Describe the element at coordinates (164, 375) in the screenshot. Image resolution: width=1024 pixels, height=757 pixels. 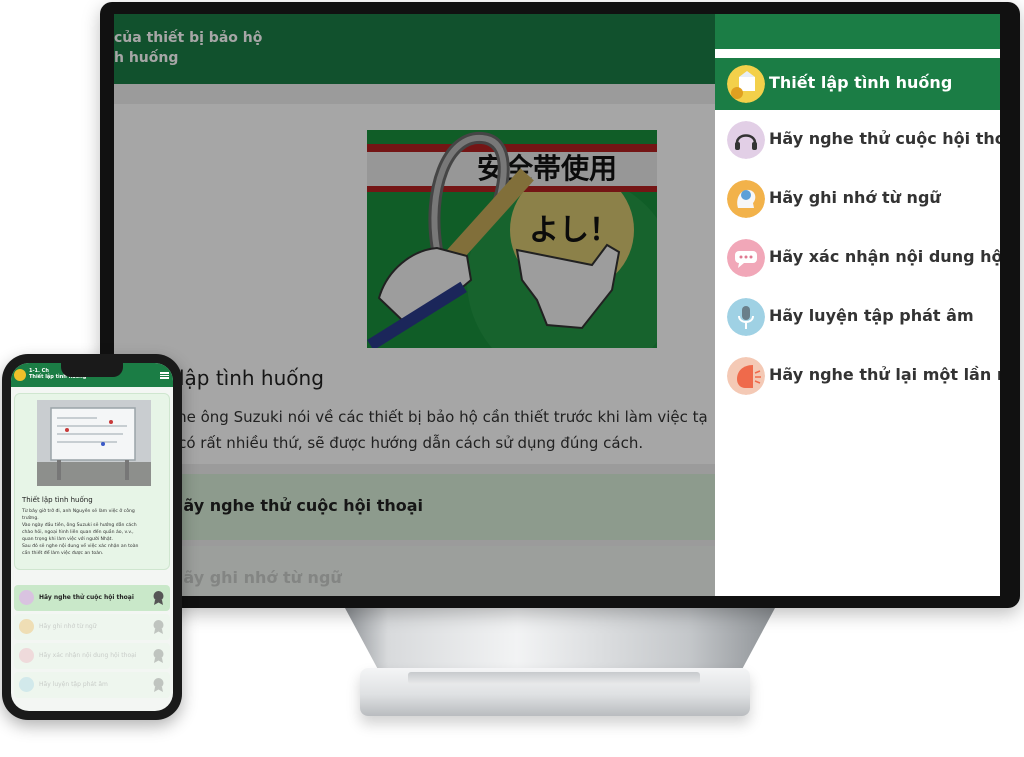
I see `hamburger-menu-icon` at that location.